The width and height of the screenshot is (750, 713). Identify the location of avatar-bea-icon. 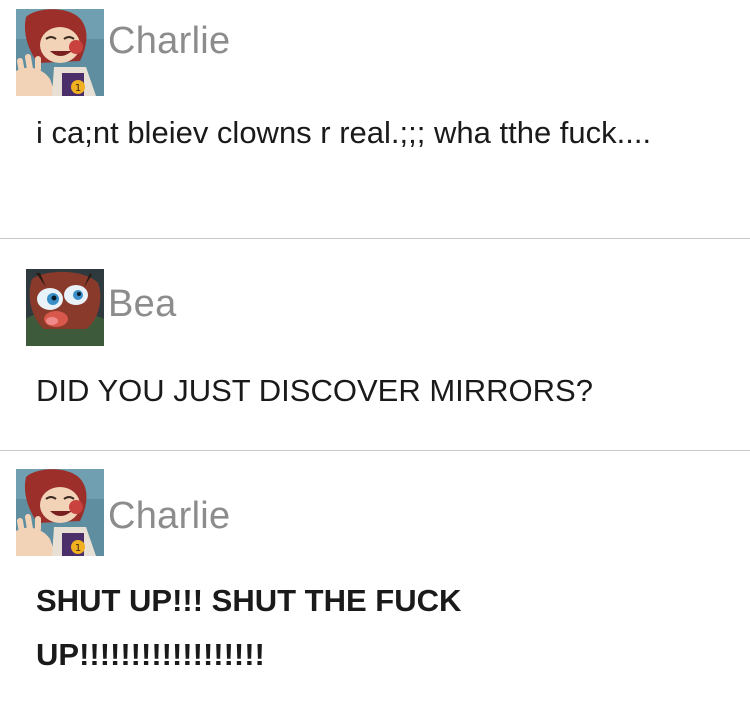
(65, 307).